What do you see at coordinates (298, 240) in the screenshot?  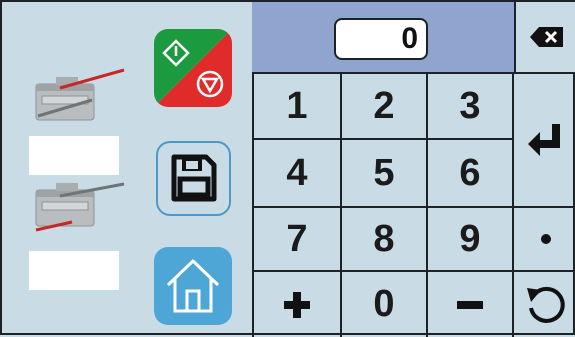 I see `key-7: 7` at bounding box center [298, 240].